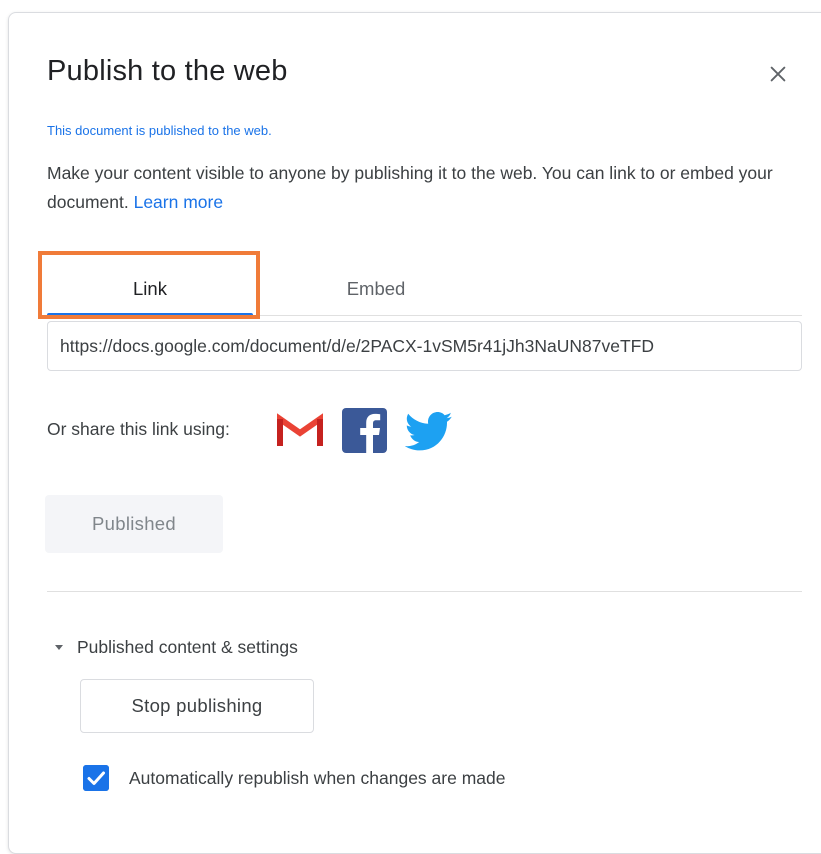 The image size is (821, 854). I want to click on caret-down-icon, so click(59, 647).